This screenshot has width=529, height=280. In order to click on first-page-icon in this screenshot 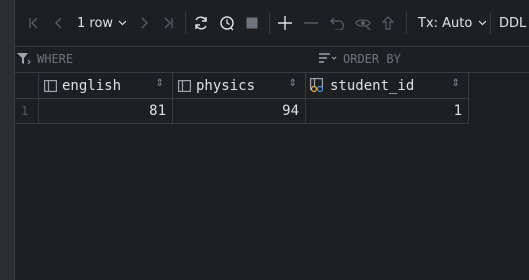, I will do `click(34, 23)`.